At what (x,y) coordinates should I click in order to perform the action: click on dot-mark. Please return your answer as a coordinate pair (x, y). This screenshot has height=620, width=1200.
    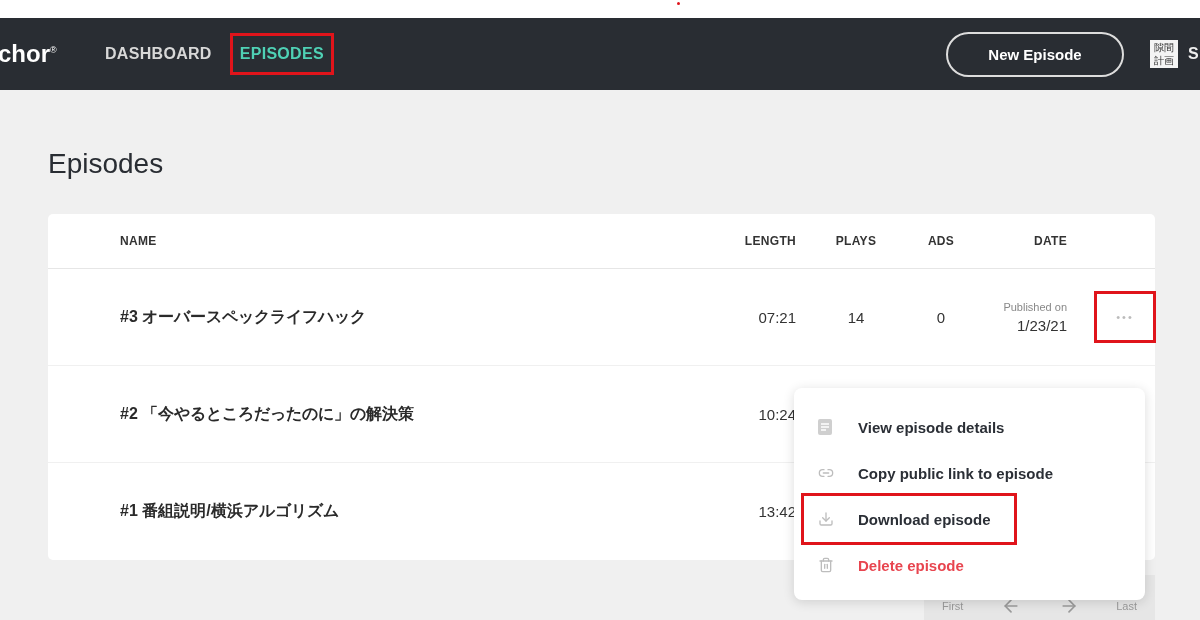
    Looking at the image, I should click on (678, 3).